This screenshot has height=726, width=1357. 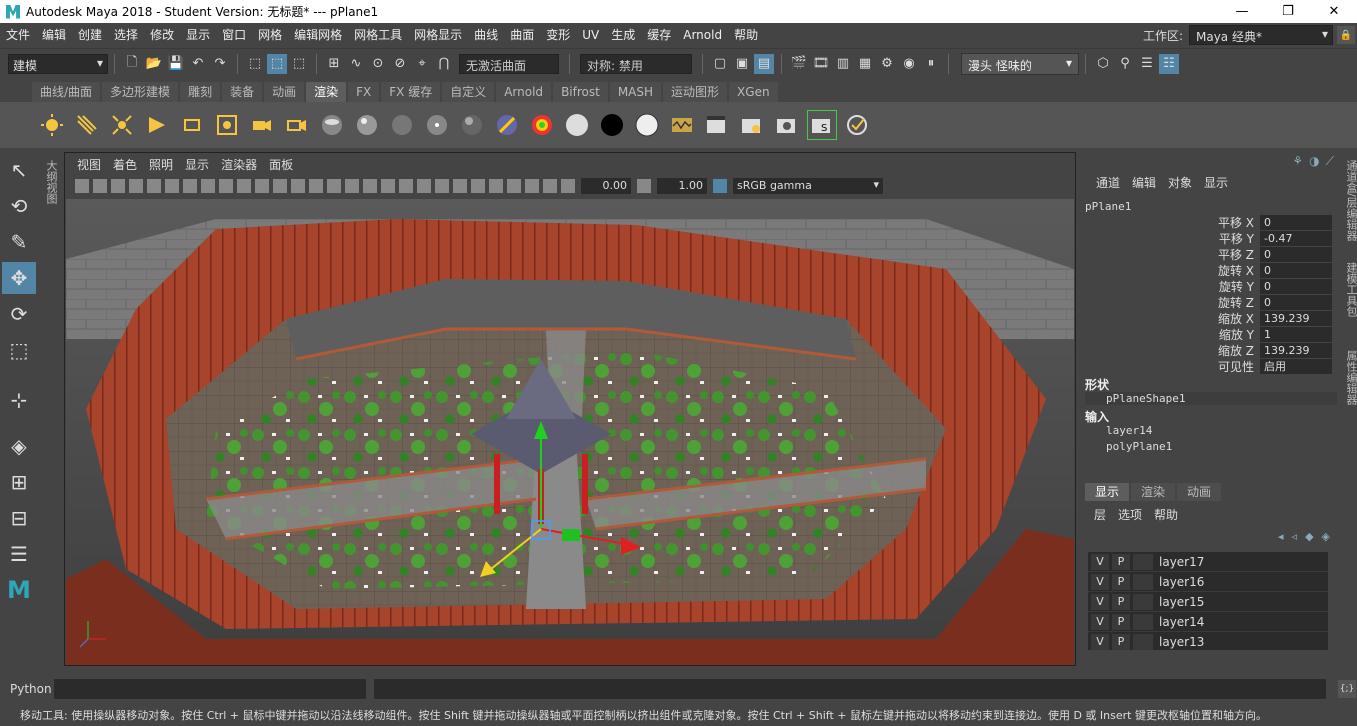 I want to click on safe-action-icon, so click(x=280, y=186).